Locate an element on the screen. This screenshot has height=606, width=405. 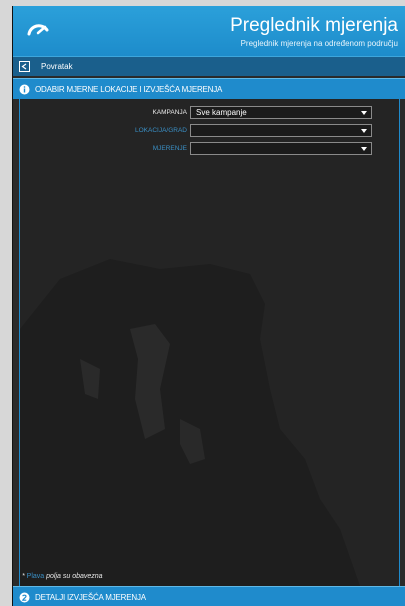
back-label: Povratak is located at coordinates (57, 66).